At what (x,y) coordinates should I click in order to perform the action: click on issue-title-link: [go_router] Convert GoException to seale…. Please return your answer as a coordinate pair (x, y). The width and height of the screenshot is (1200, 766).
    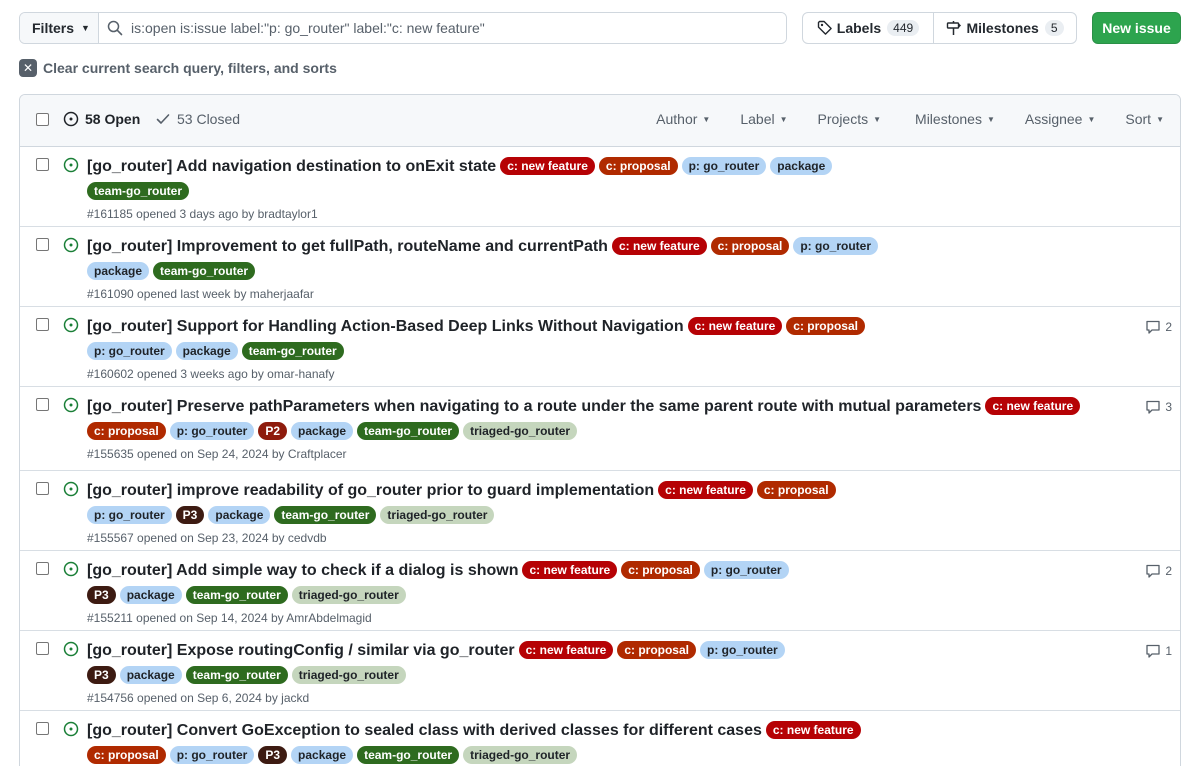
    Looking at the image, I should click on (424, 730).